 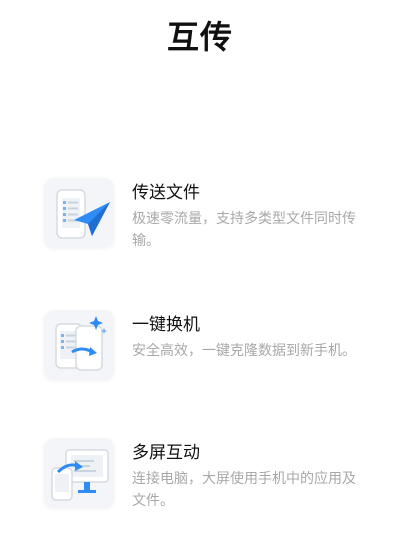 I want to click on feature-multi-screen: 多屏互动 连接电脑，大屏使用手机中的应用及文件。, so click(x=209, y=481).